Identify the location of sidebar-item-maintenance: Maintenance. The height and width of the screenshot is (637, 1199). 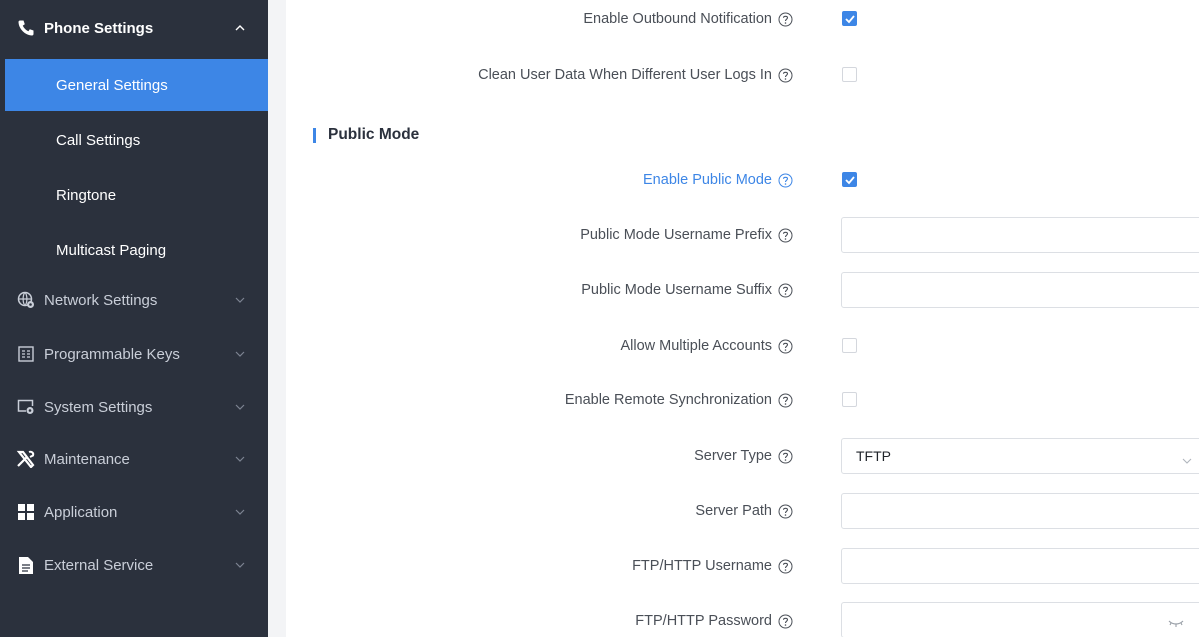
(134, 459).